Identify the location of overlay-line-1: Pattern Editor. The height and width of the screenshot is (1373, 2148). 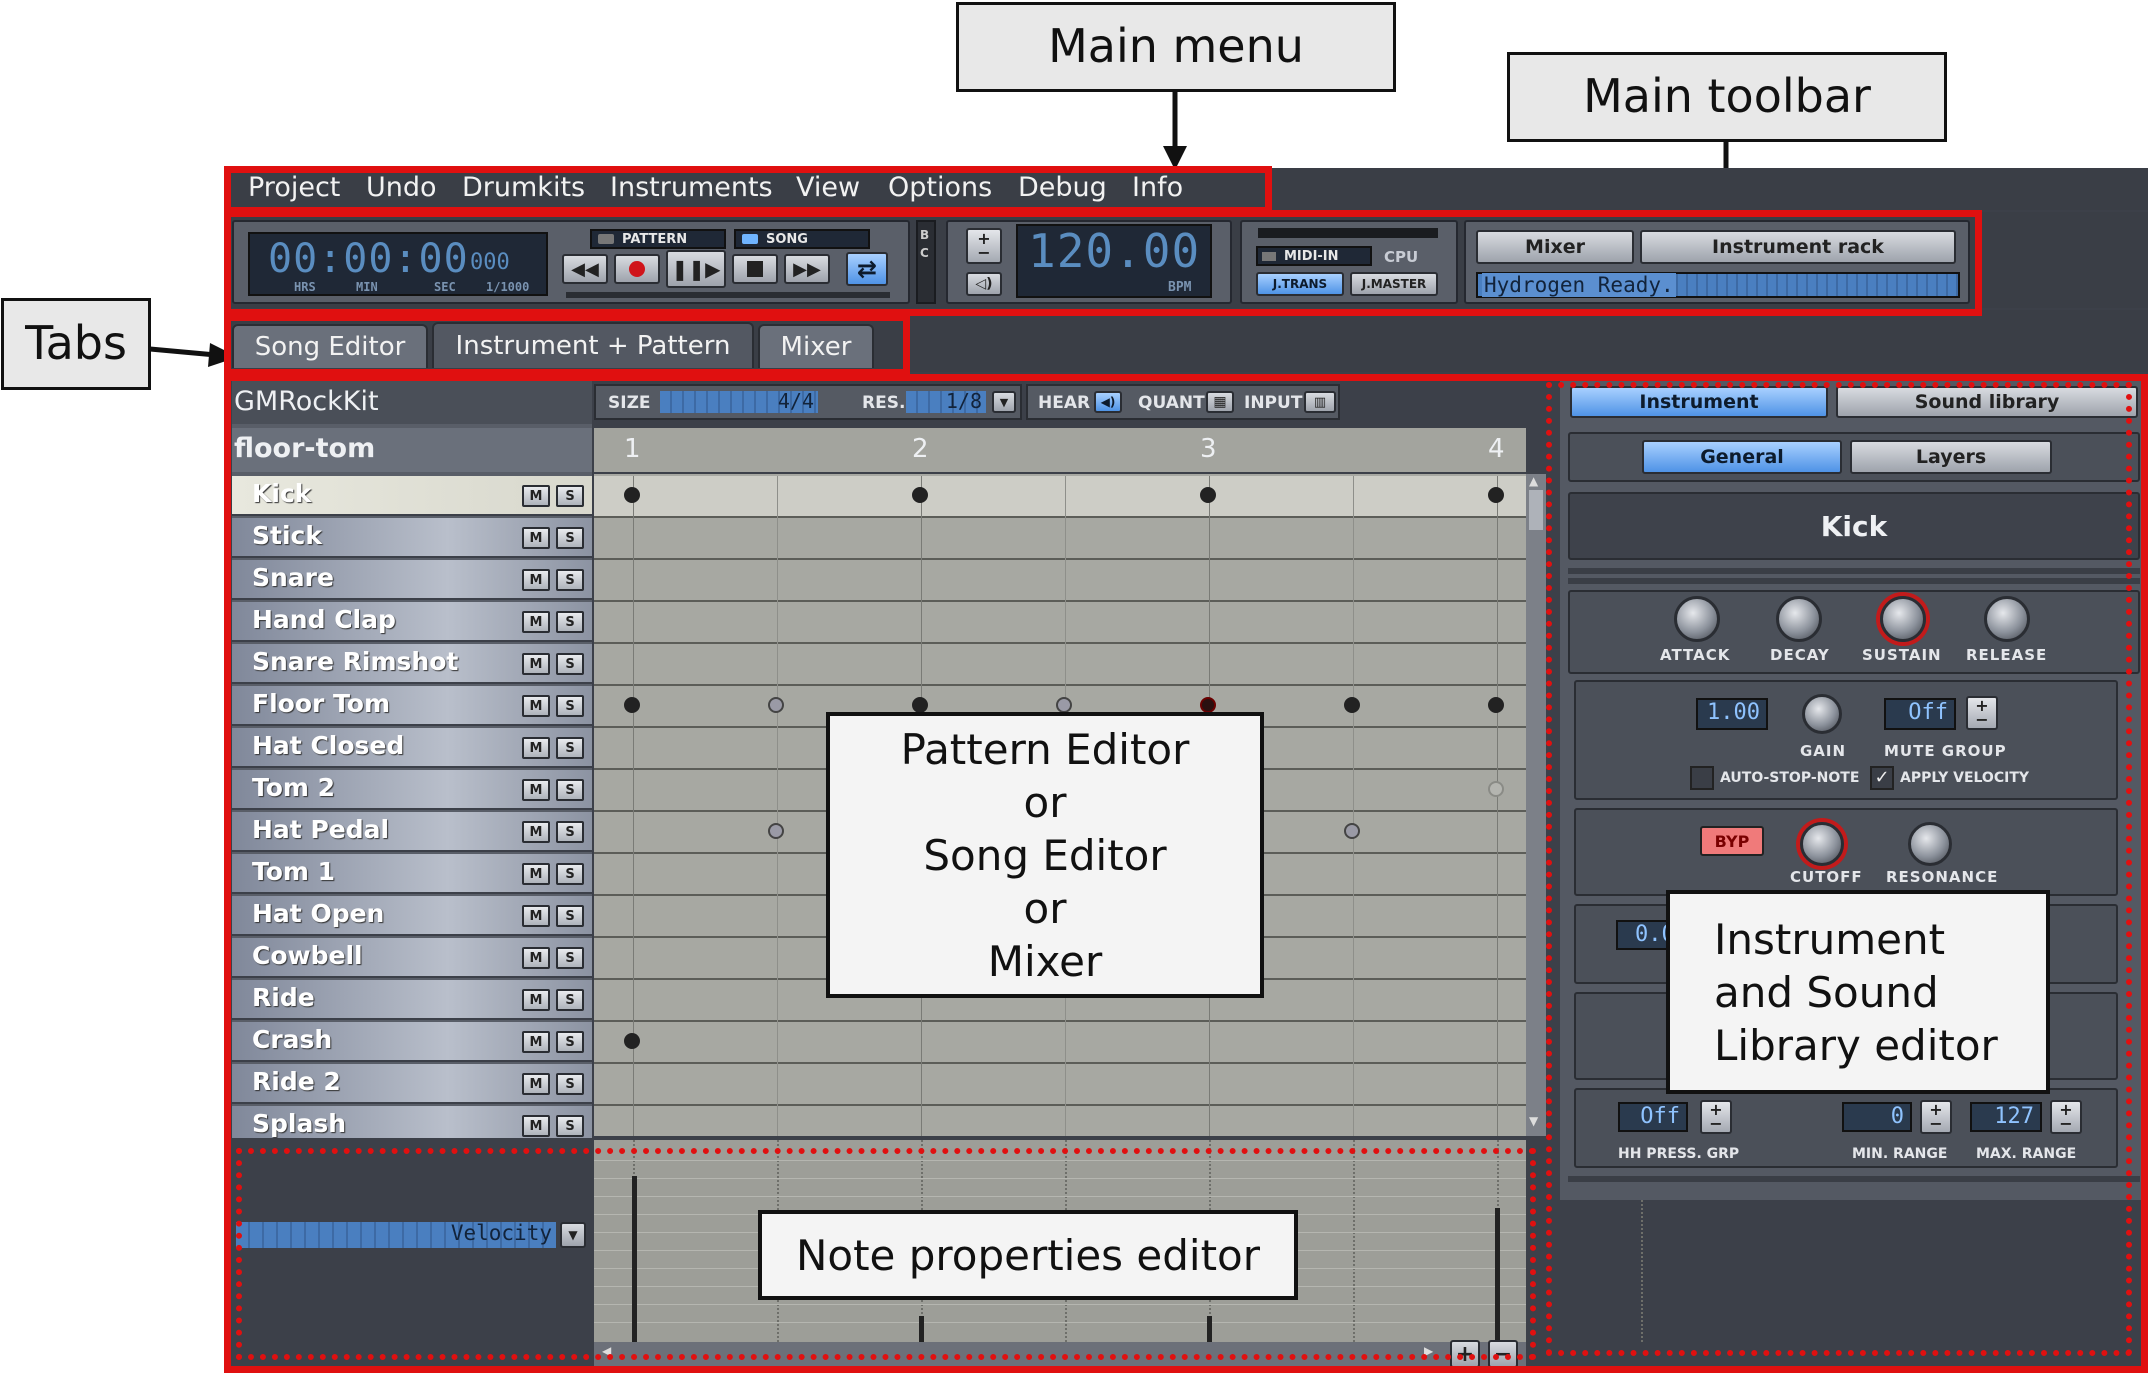
(1045, 749).